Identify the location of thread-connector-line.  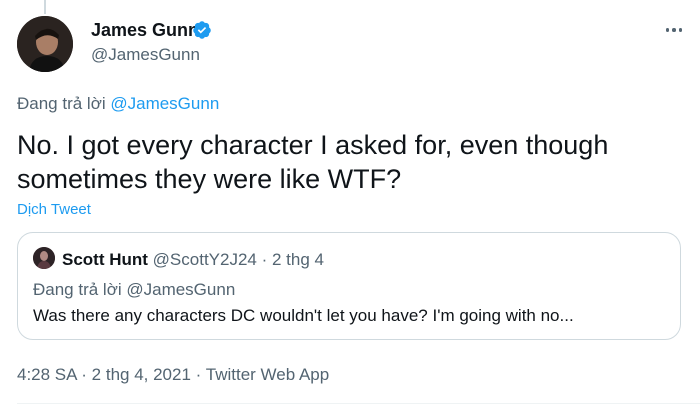
(45, 7).